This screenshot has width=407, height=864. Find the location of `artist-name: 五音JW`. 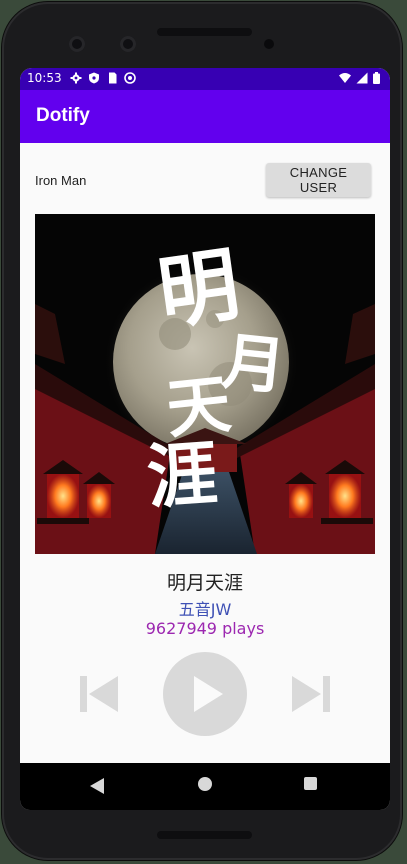

artist-name: 五音JW is located at coordinates (205, 609).